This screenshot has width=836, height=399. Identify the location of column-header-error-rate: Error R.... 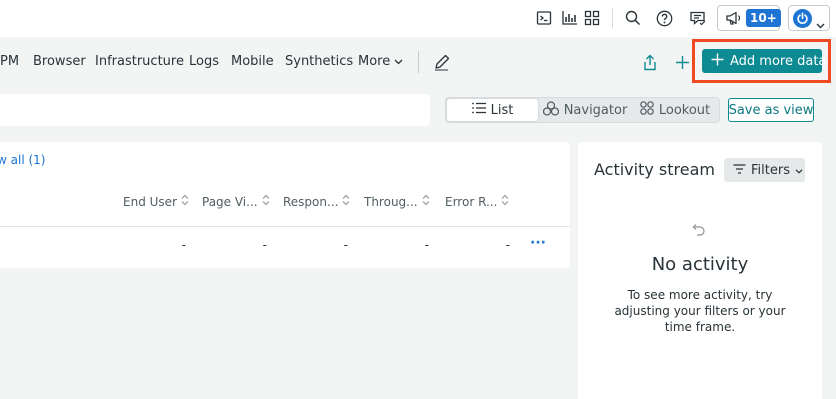
(477, 201).